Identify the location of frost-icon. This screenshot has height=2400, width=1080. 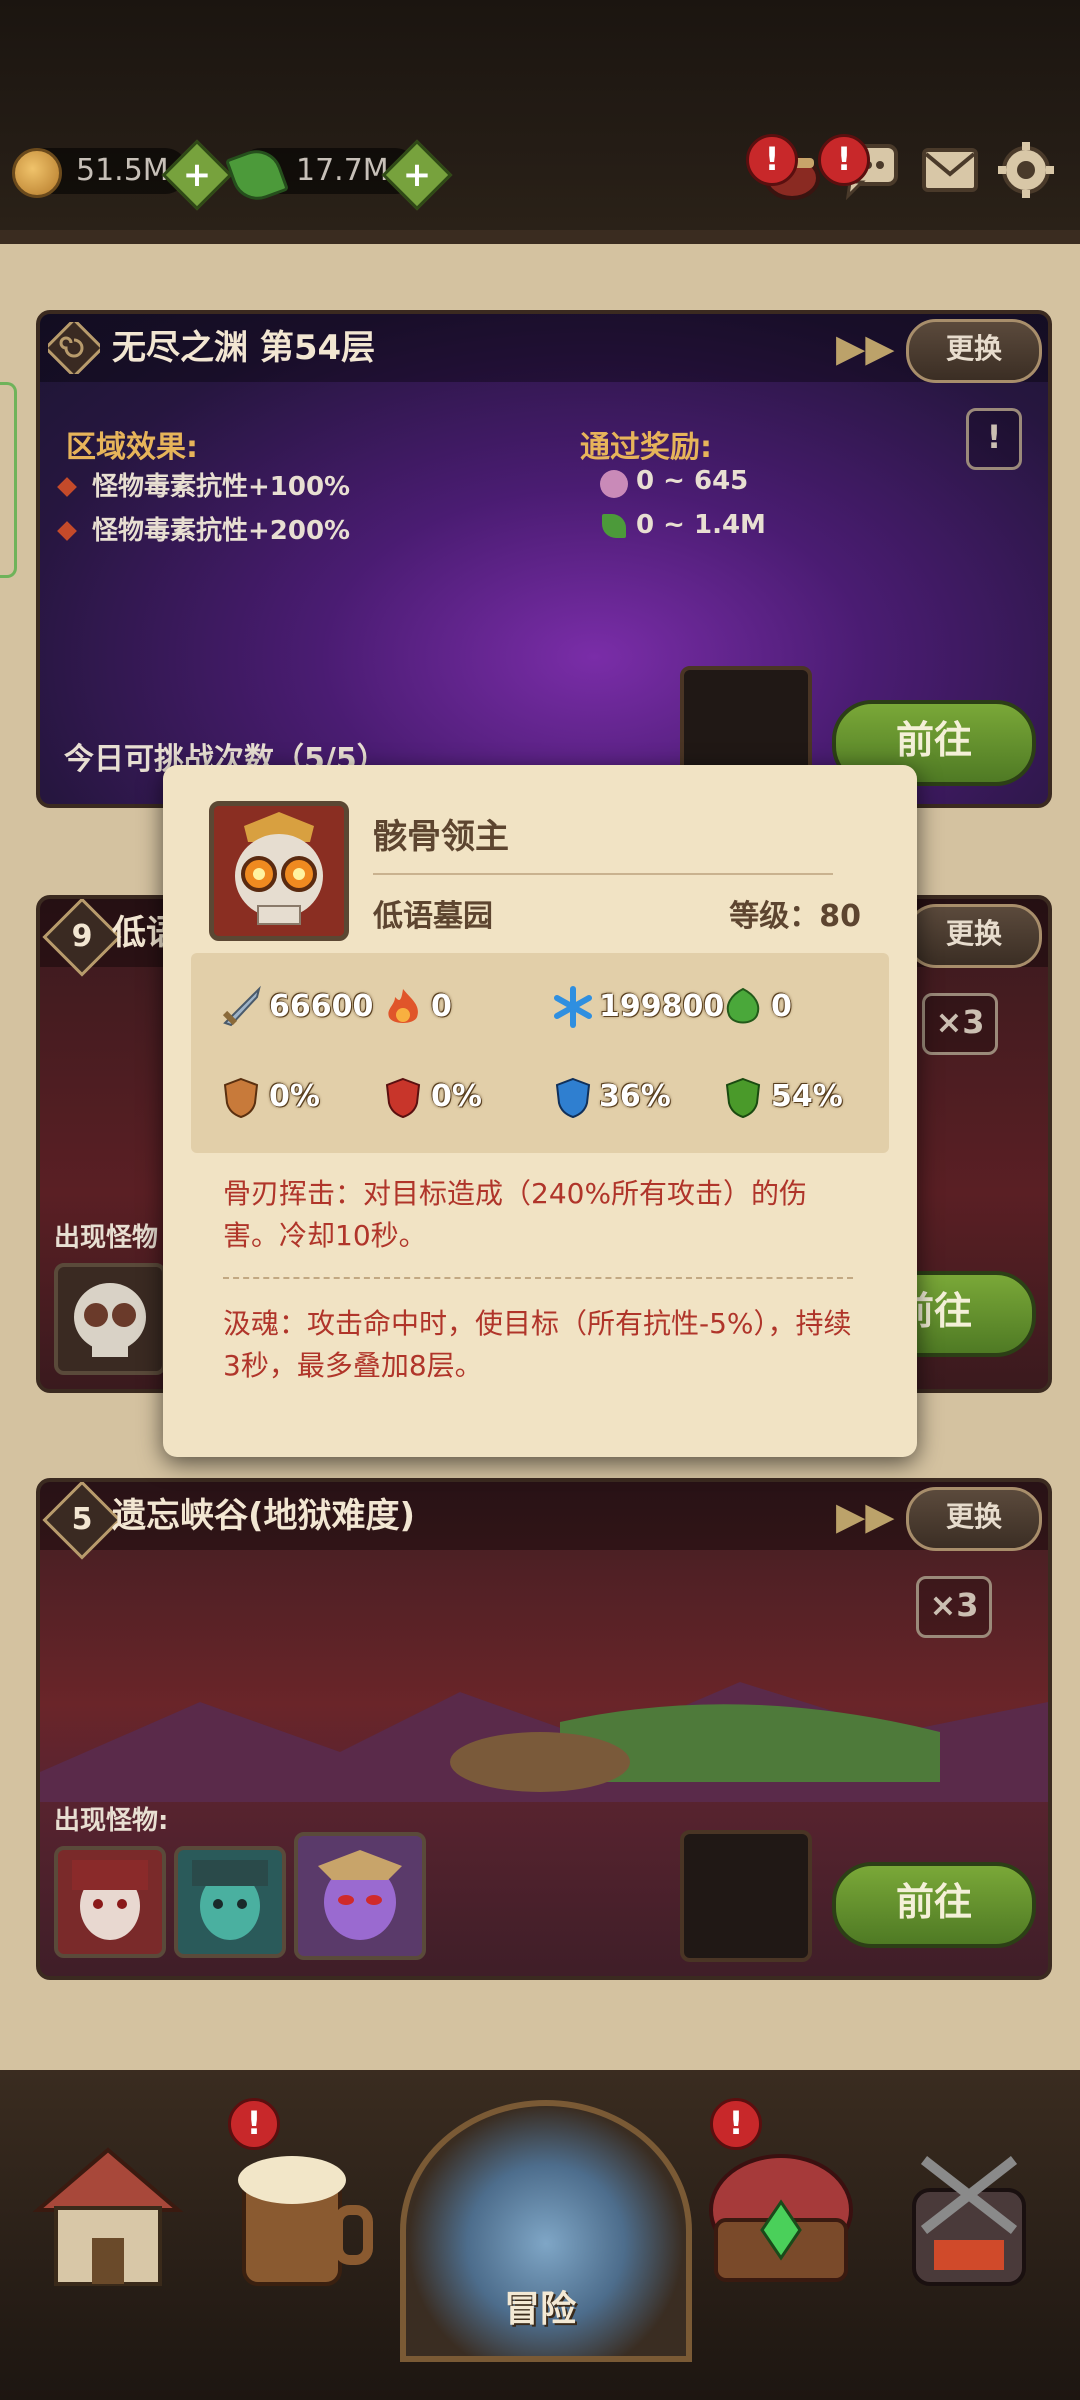
(573, 1007).